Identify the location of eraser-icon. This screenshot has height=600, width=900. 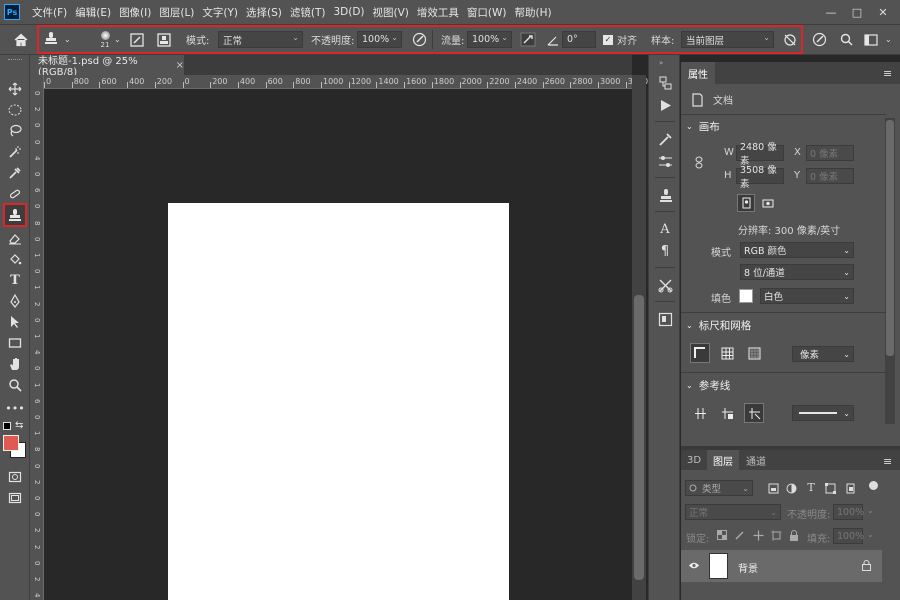
(15, 238).